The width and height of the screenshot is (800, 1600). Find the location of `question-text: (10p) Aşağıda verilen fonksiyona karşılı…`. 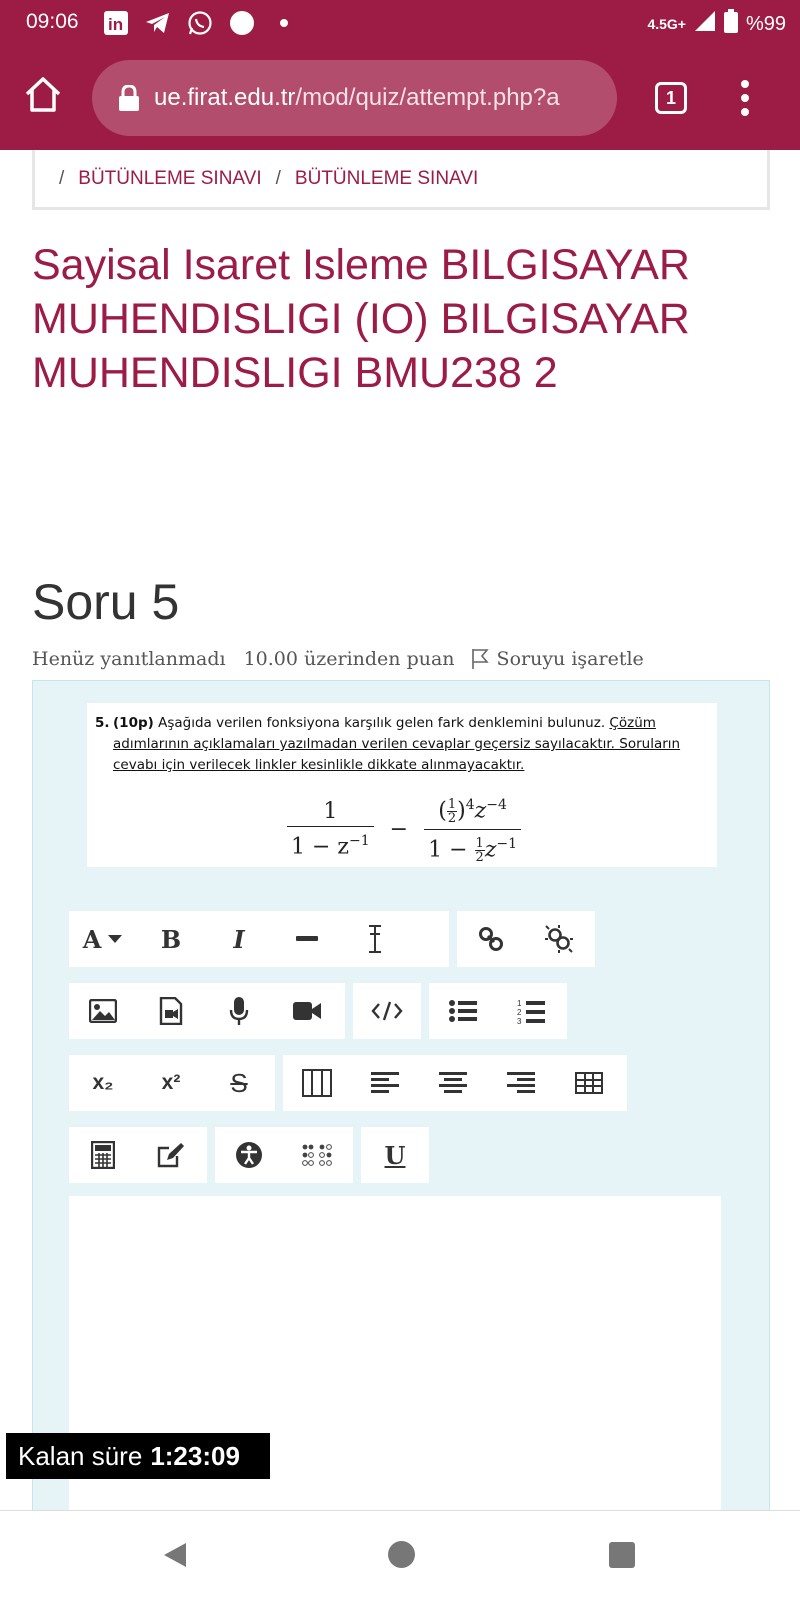

question-text: (10p) Aşağıda verilen fonksiyona karşılı… is located at coordinates (411, 744).